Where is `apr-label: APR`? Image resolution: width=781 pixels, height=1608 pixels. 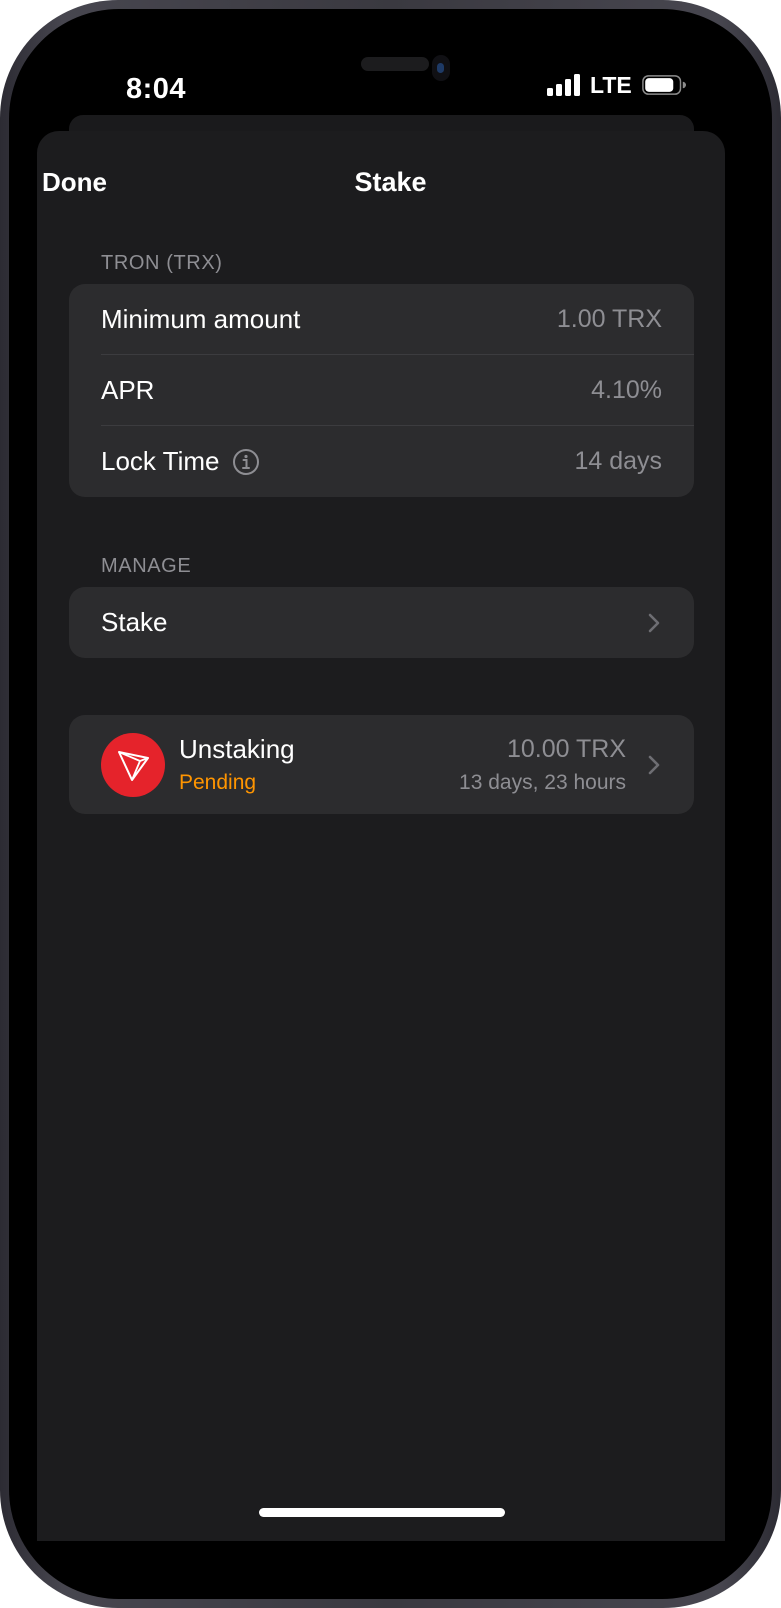
apr-label: APR is located at coordinates (128, 390).